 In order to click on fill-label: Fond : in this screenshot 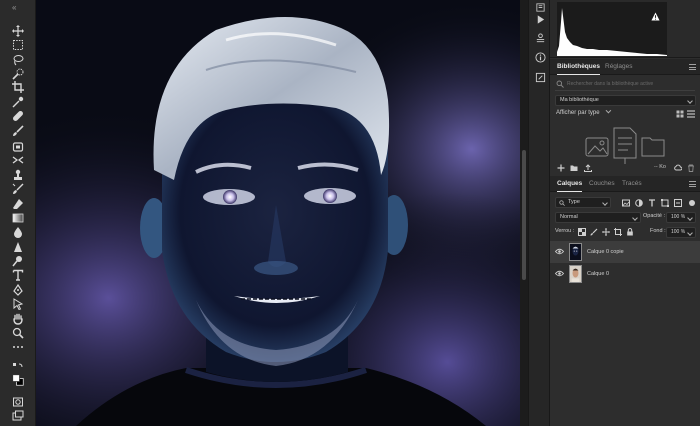, I will do `click(658, 231)`.